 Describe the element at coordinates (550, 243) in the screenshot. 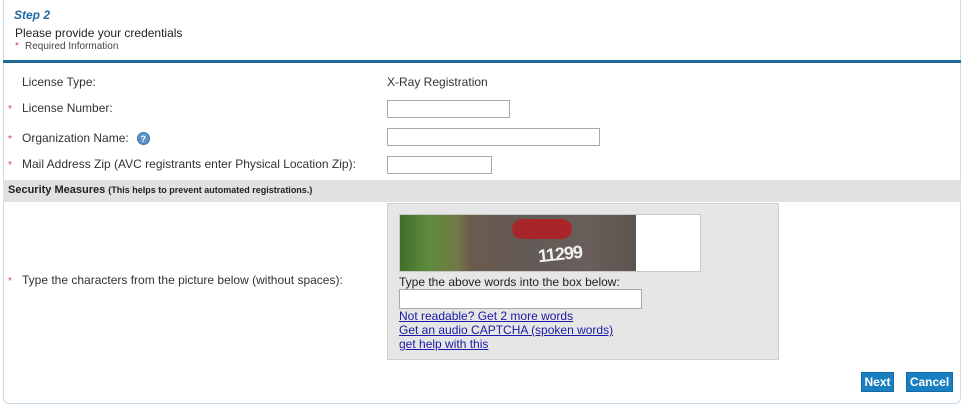

I see `captcha-image: 11299` at that location.